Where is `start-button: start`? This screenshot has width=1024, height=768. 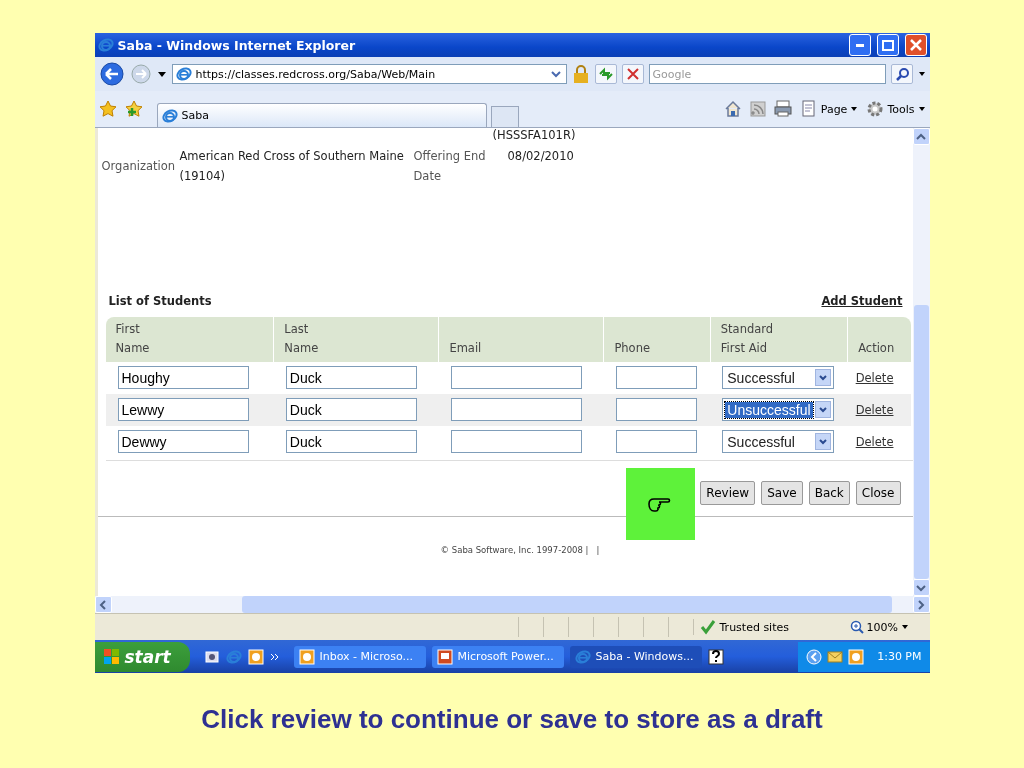 start-button: start is located at coordinates (142, 656).